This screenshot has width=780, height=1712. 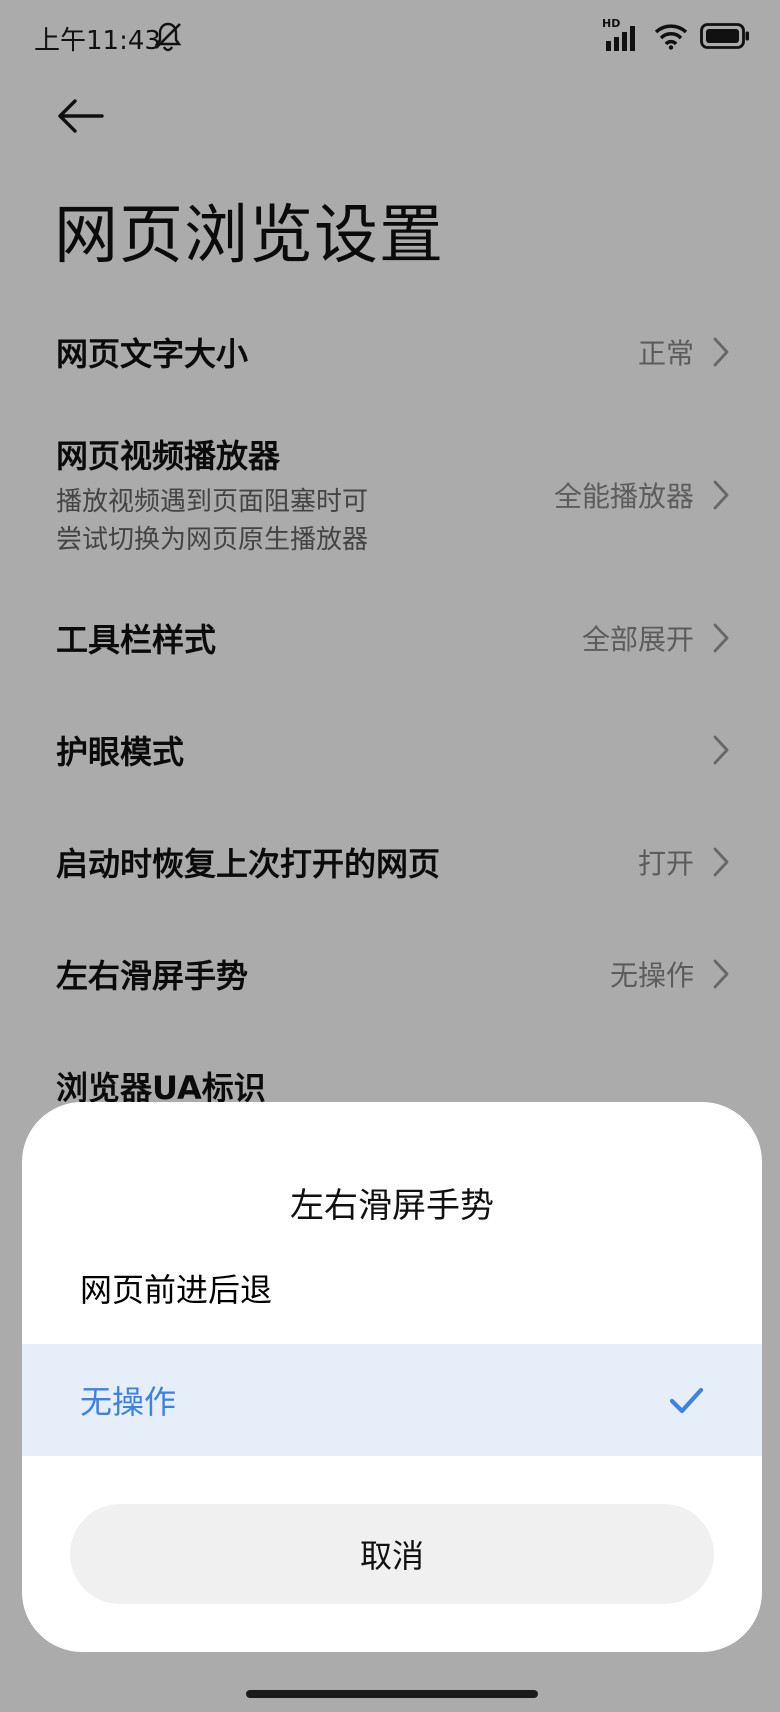 I want to click on cancel-button: 取消, so click(x=392, y=1554).